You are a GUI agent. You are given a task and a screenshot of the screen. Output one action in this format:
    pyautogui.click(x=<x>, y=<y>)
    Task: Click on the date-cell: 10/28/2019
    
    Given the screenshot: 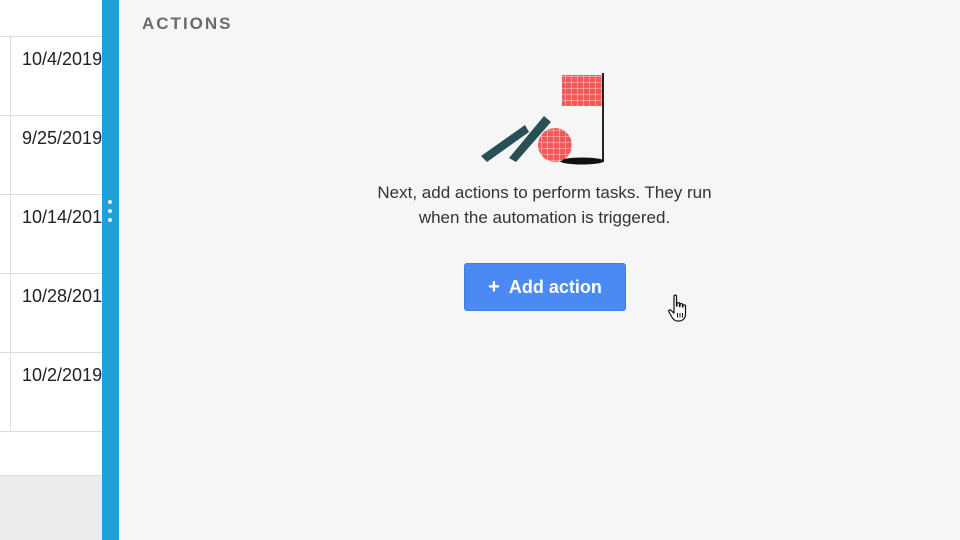 What is the action you would take?
    pyautogui.click(x=62, y=296)
    